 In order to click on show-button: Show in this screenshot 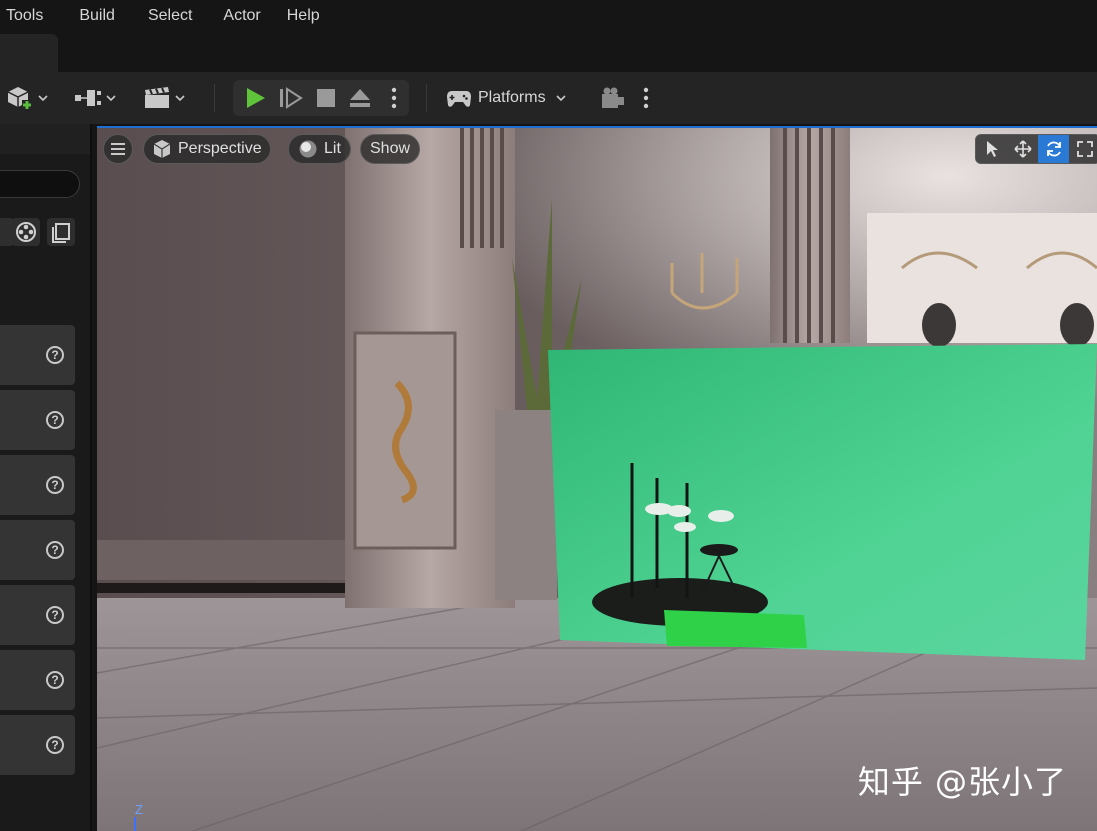, I will do `click(390, 149)`.